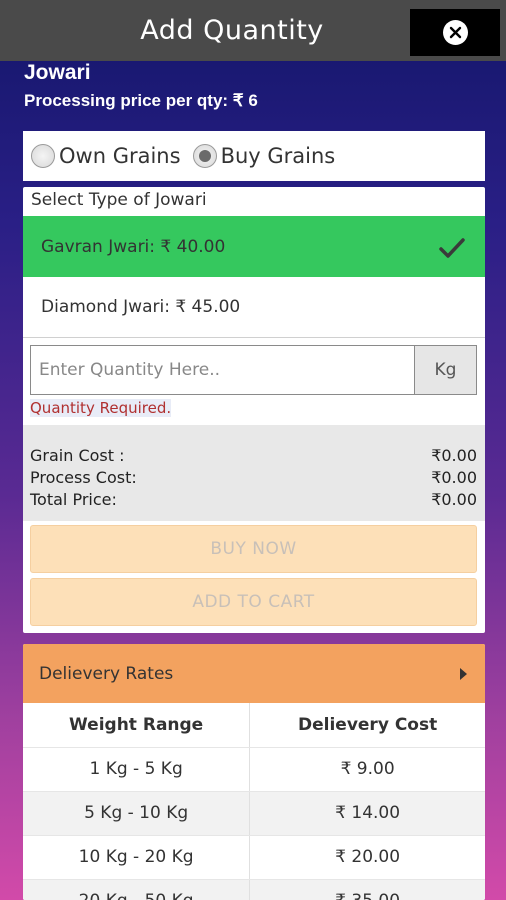 The width and height of the screenshot is (506, 900). I want to click on grain-source-selector: Own Grains Buy Grains, so click(254, 156).